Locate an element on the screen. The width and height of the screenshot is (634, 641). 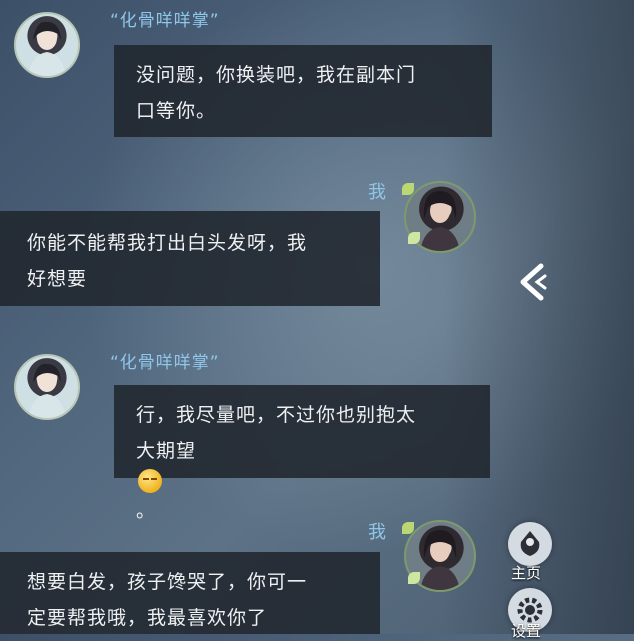
message-line: 口等你。 is located at coordinates (176, 111).